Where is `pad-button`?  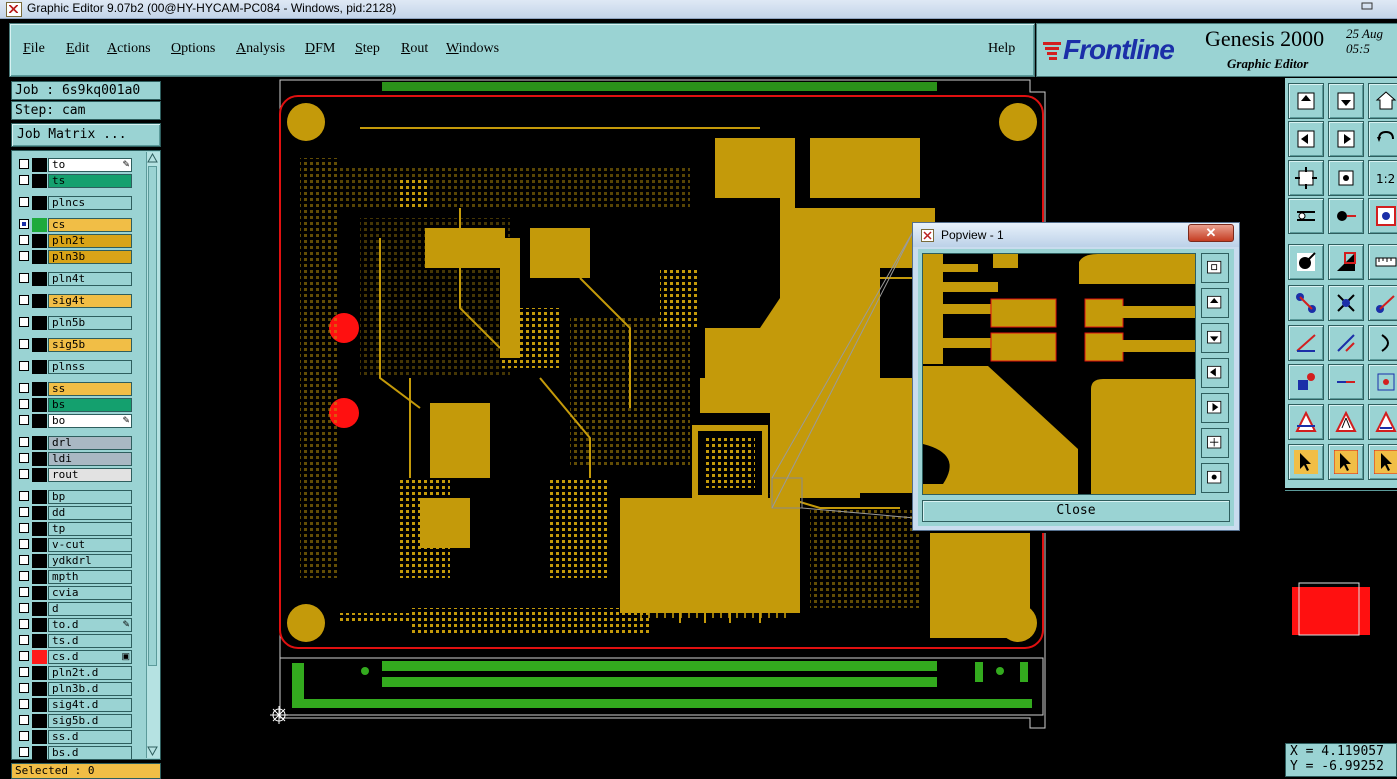 pad-button is located at coordinates (1306, 382).